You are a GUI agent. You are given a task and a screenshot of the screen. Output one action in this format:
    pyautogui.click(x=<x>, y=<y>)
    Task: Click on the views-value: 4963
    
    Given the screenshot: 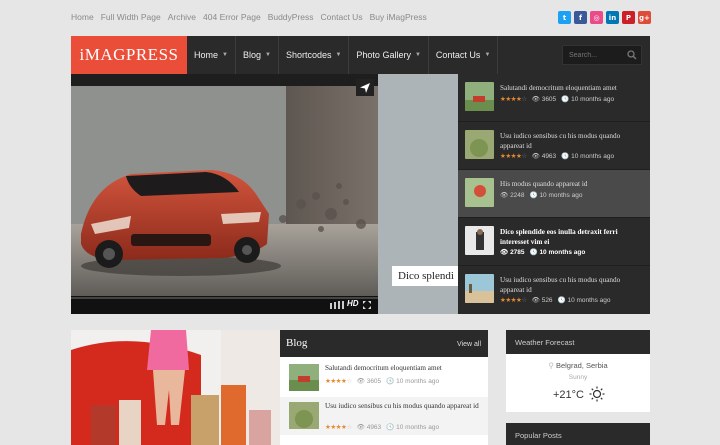 What is the action you would take?
    pyautogui.click(x=549, y=156)
    